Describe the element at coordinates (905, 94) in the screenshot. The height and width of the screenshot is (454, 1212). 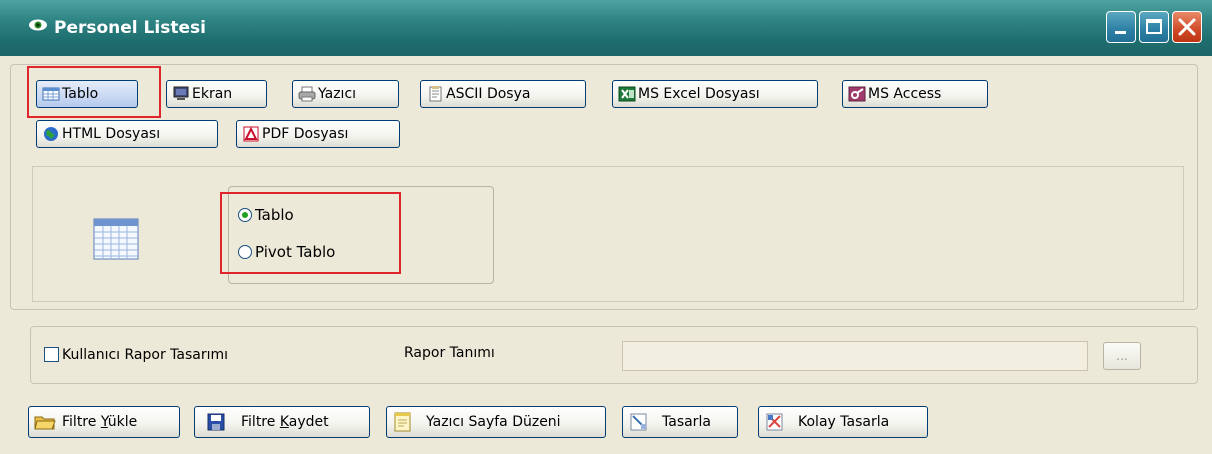
I see `ms-access-button-label: MS Access` at that location.